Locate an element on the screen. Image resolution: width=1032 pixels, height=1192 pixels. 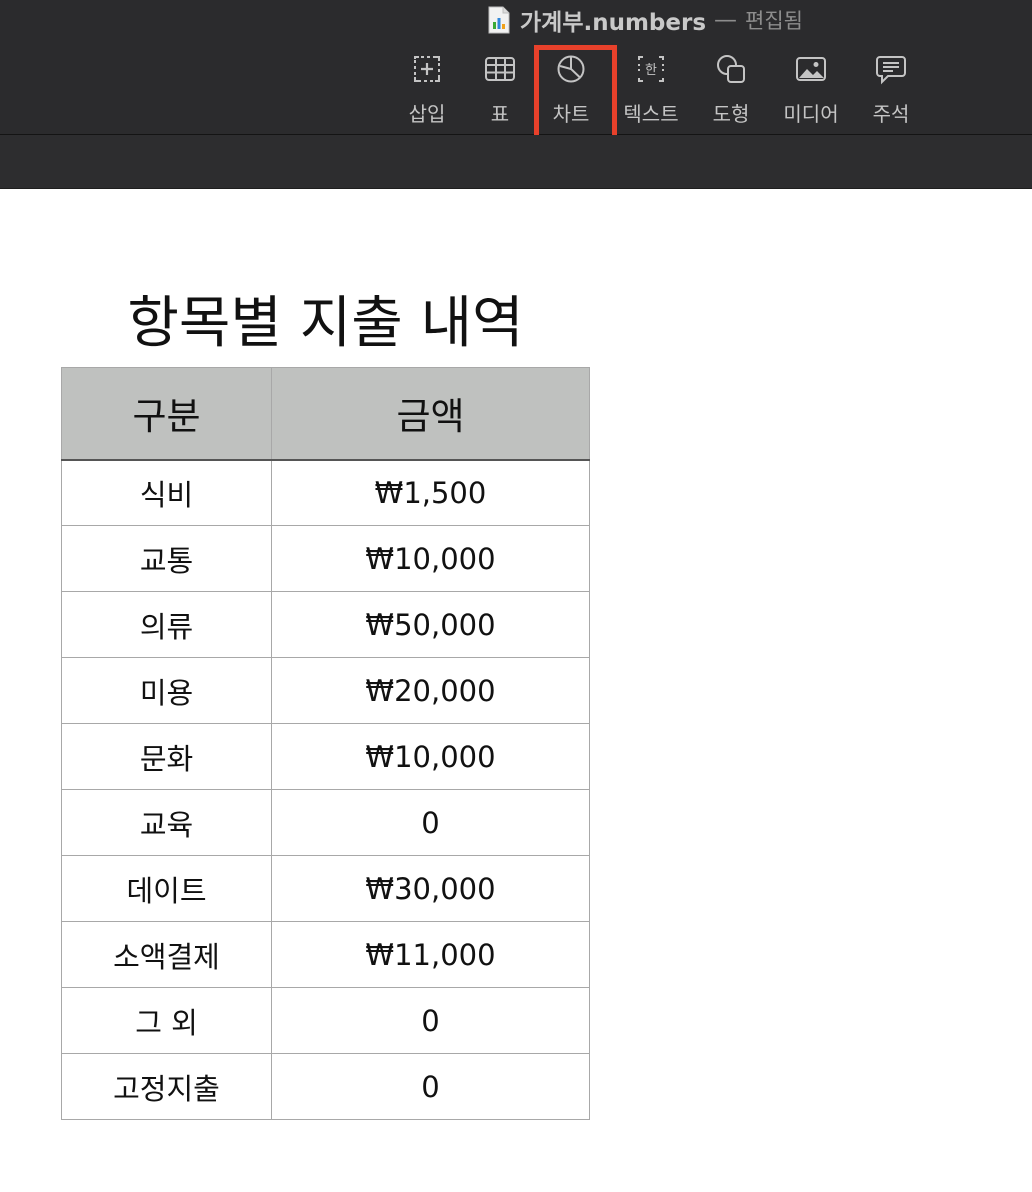
table-row: 교통 ₩10,000 is located at coordinates (325, 558).